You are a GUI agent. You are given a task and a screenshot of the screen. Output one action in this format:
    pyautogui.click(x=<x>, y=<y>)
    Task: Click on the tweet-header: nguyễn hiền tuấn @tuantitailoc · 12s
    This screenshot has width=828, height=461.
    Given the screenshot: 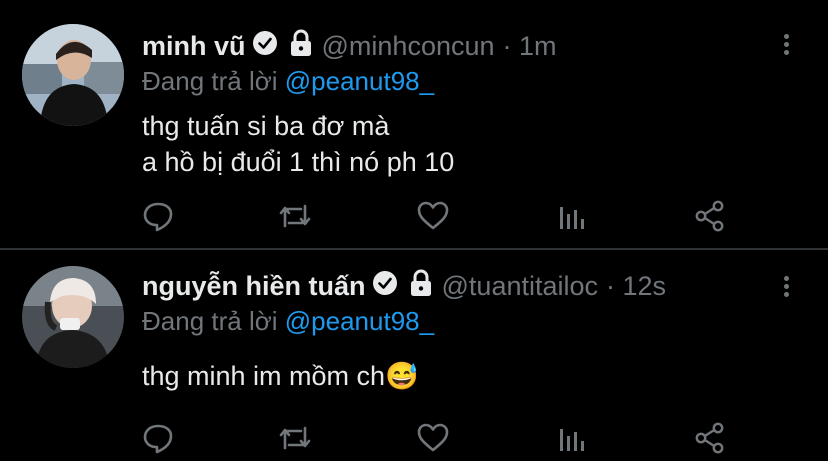 What is the action you would take?
    pyautogui.click(x=404, y=286)
    